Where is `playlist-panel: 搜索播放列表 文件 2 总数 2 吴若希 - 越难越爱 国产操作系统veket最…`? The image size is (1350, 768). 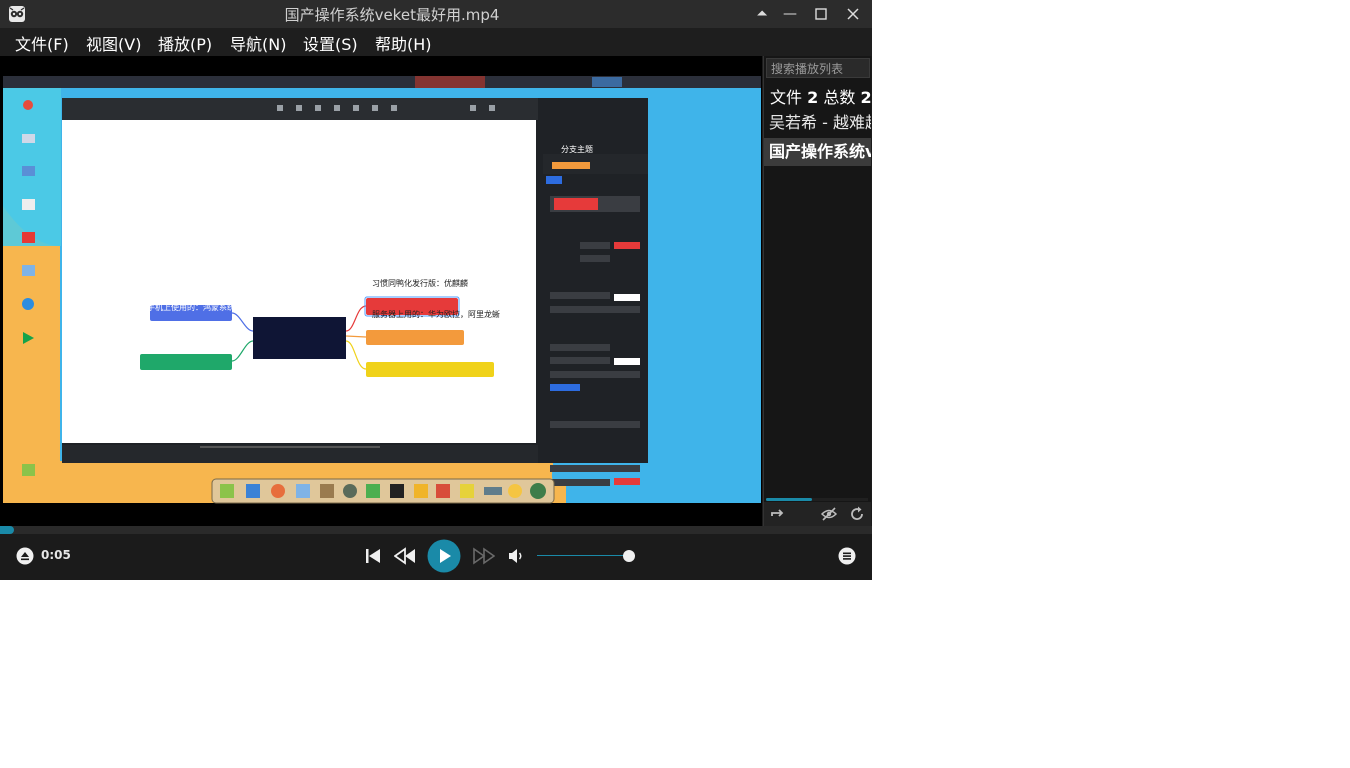 playlist-panel: 搜索播放列表 文件 2 总数 2 吴若希 - 越难越爱 国产操作系统veket最… is located at coordinates (817, 291).